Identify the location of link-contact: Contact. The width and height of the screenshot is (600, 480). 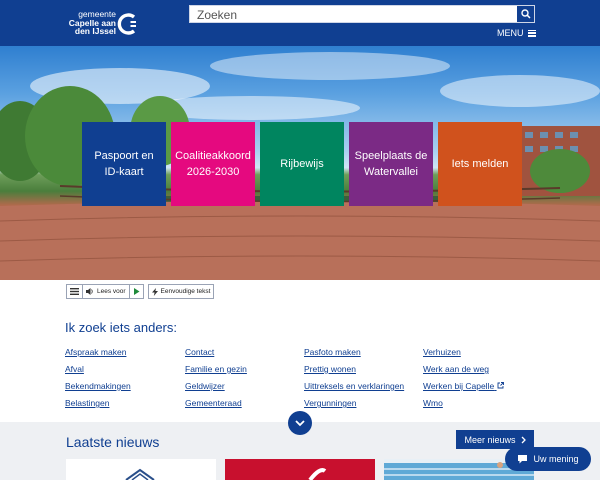
(199, 352).